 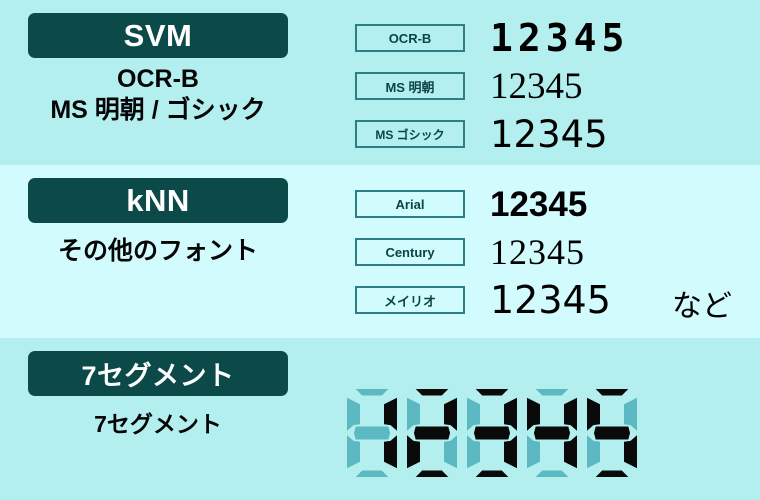 What do you see at coordinates (410, 134) in the screenshot?
I see `font-tag-ms-gothic: MS ゴシック` at bounding box center [410, 134].